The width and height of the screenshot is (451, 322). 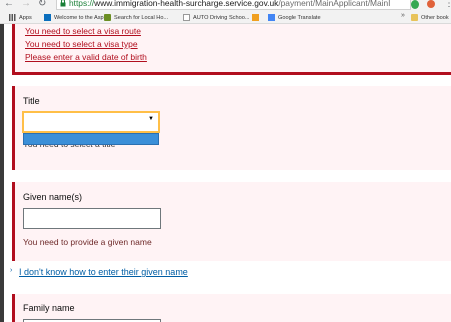 What do you see at coordinates (91, 139) in the screenshot?
I see `title-dropdown-option` at bounding box center [91, 139].